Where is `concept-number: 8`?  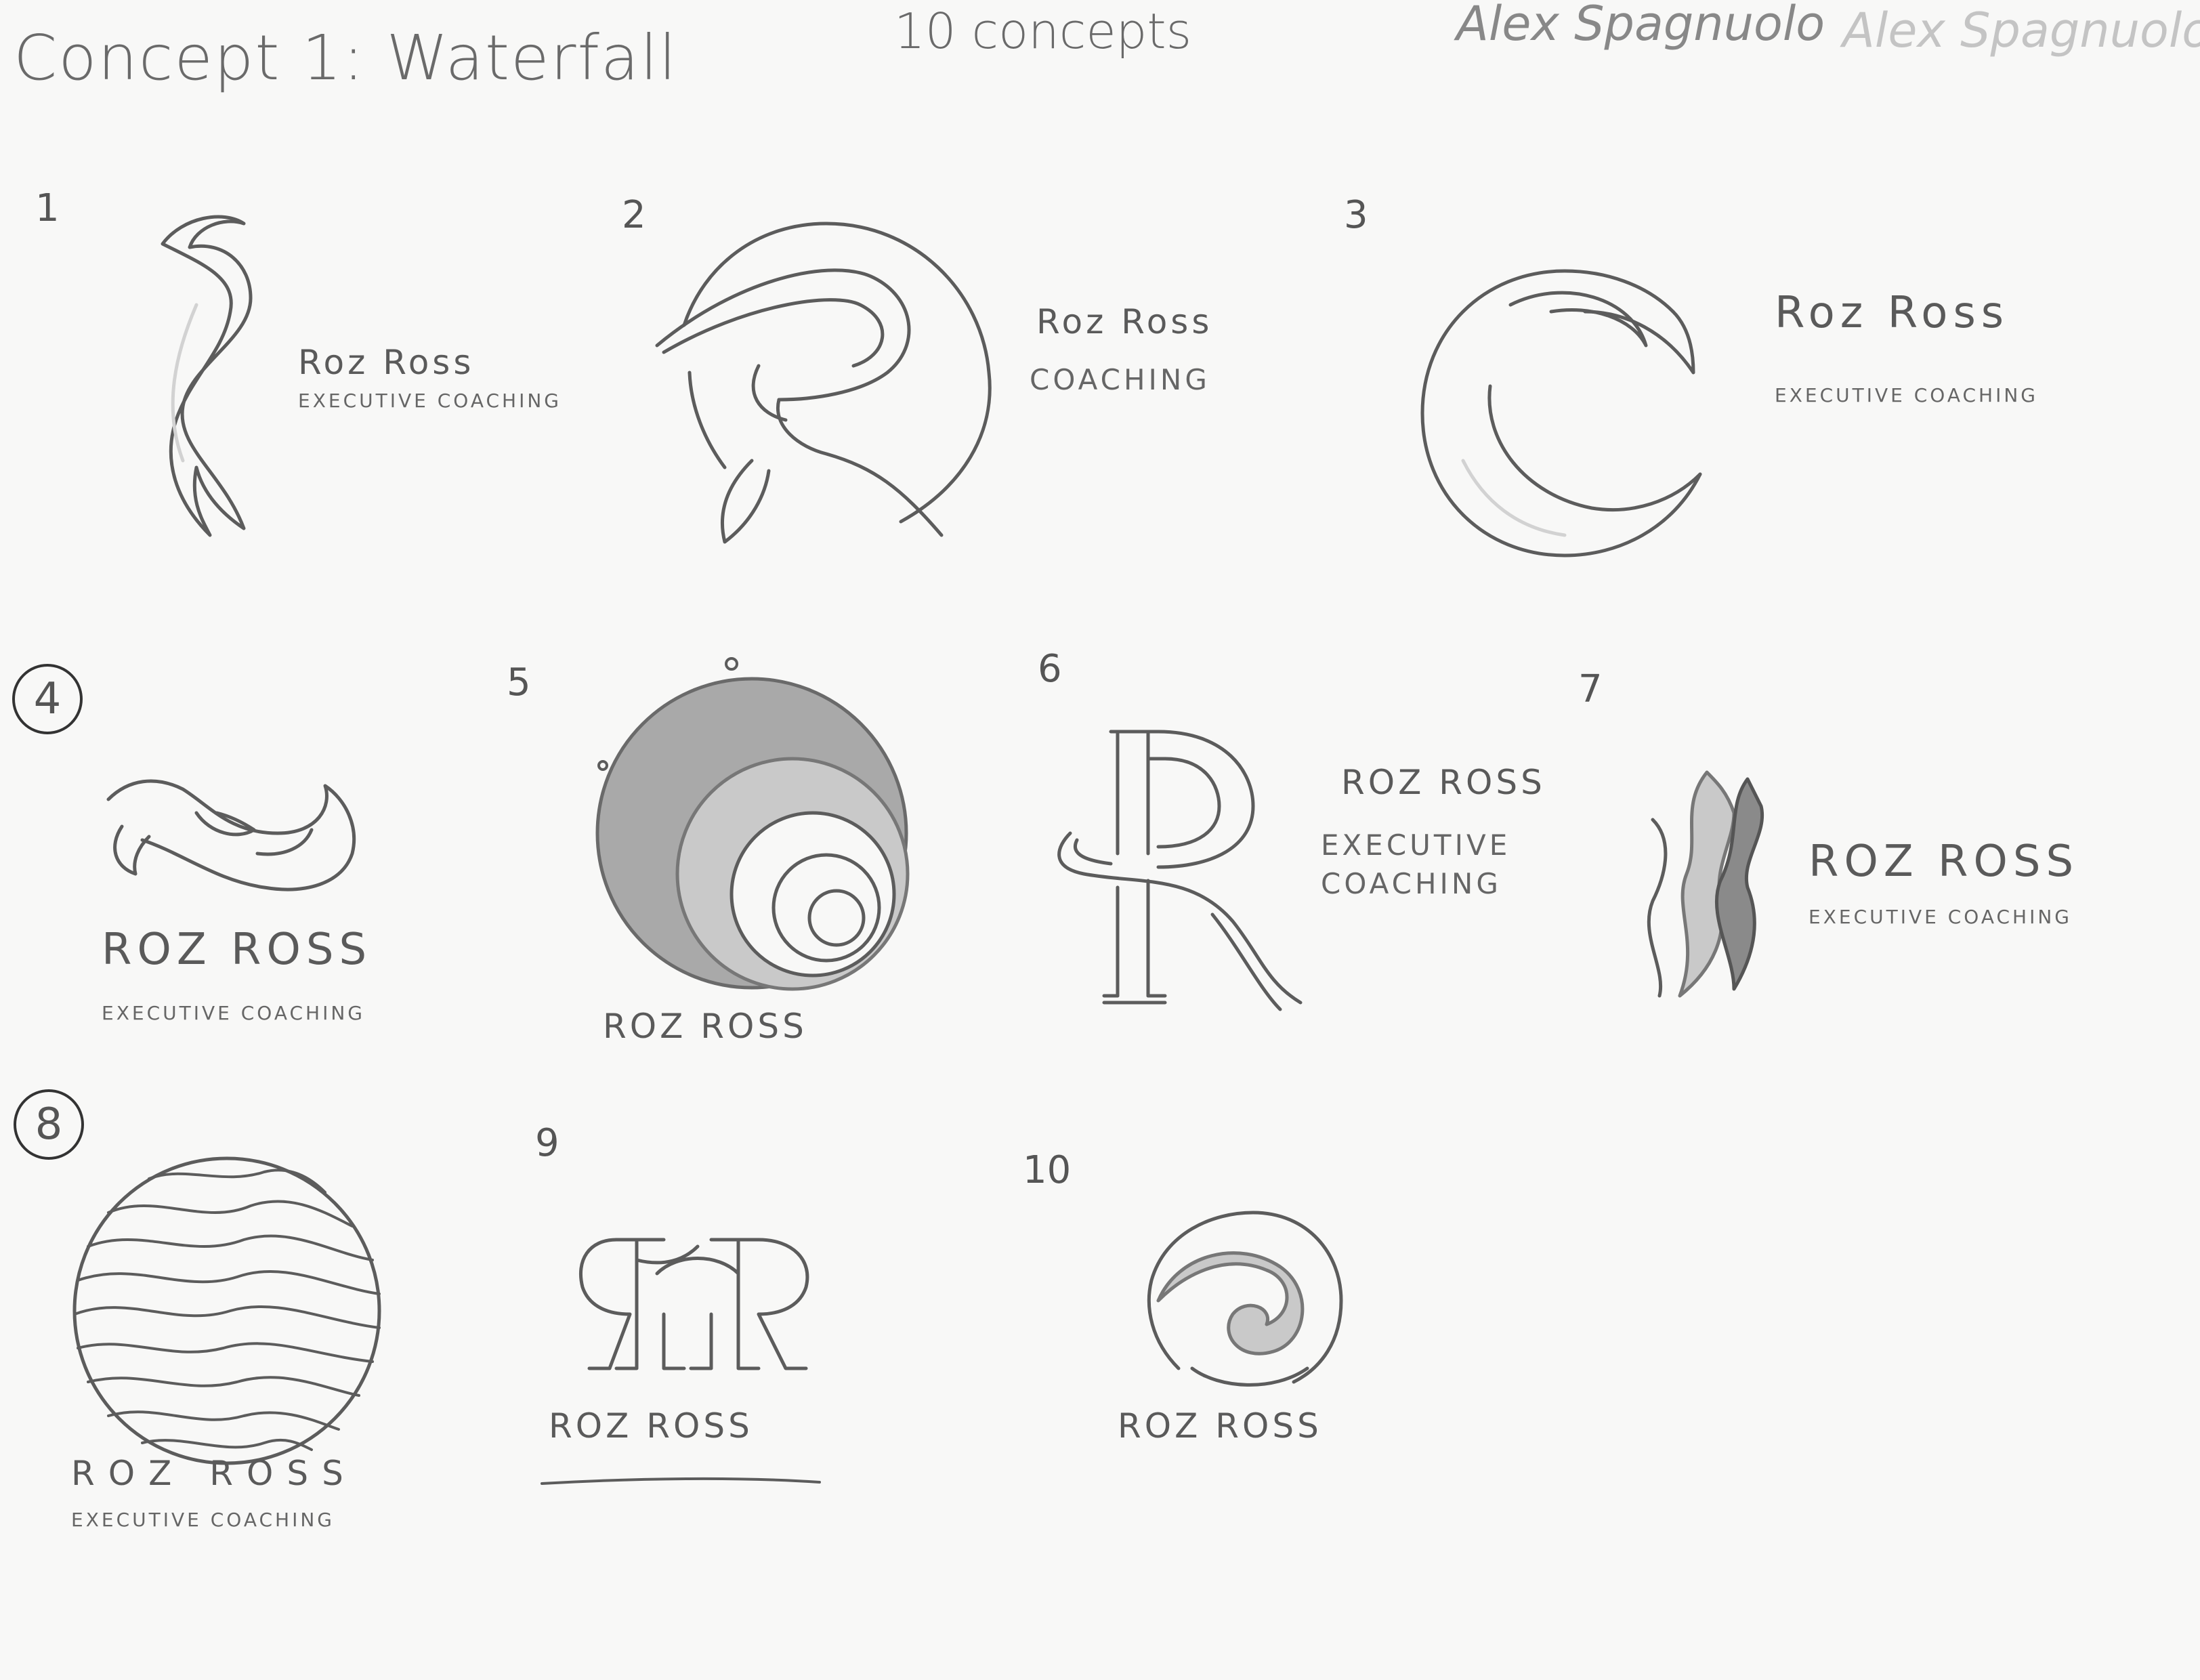
concept-number: 8 is located at coordinates (49, 1124).